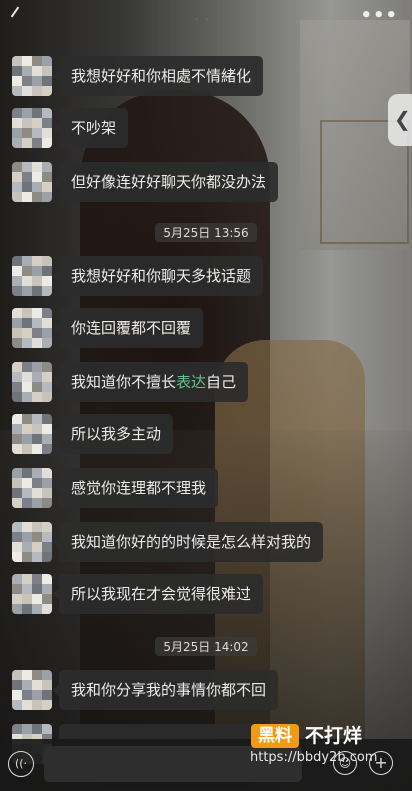  Describe the element at coordinates (124, 382) in the screenshot. I see `message-text: 我知道你不擅长` at that location.